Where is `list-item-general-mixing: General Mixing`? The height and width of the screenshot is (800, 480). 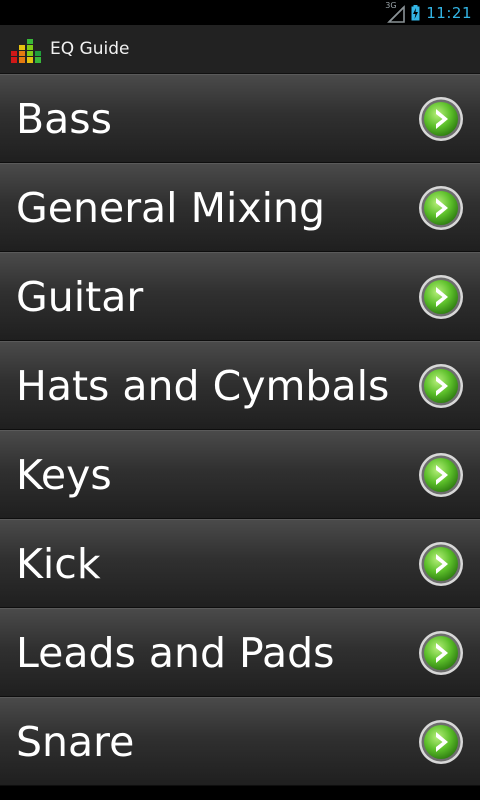 list-item-general-mixing: General Mixing is located at coordinates (240, 207).